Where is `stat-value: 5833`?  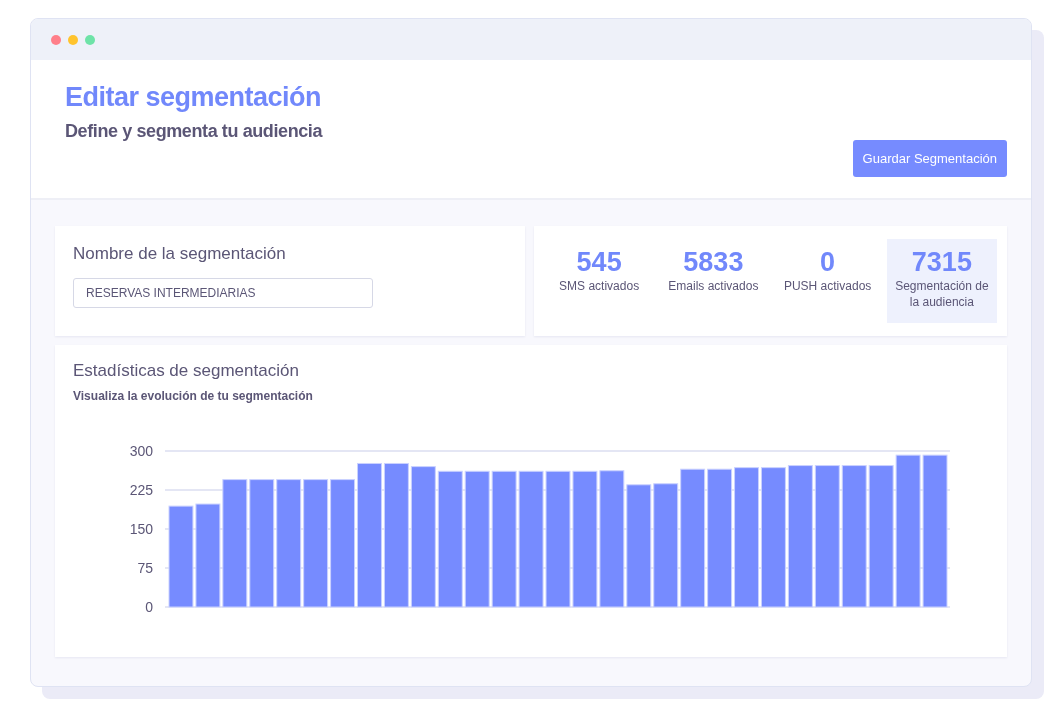
stat-value: 5833 is located at coordinates (713, 262).